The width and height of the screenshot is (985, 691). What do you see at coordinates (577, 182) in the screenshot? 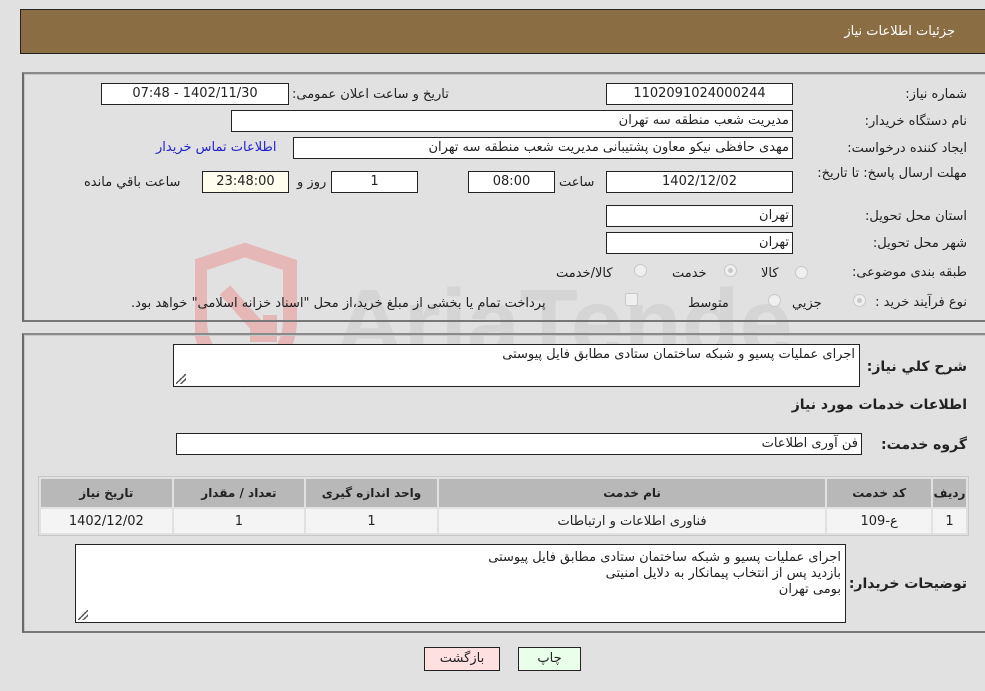
I see `deadline-time-label: ساعت` at bounding box center [577, 182].